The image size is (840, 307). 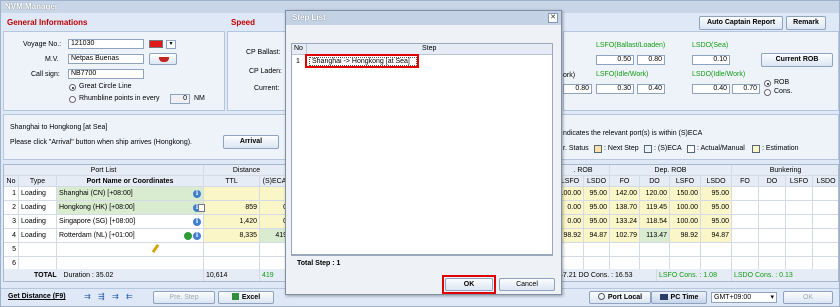 I want to click on remark-button: Remark, so click(x=806, y=23).